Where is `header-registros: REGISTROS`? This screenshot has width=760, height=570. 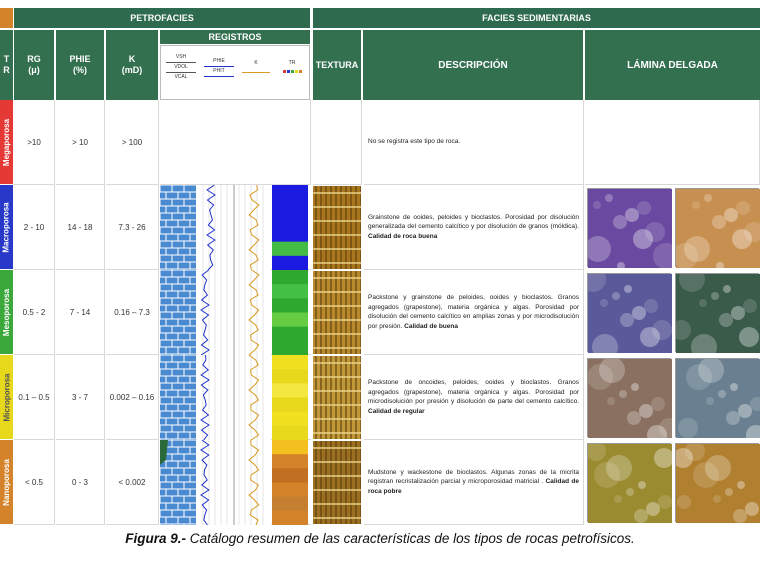
header-registros: REGISTROS is located at coordinates (235, 37).